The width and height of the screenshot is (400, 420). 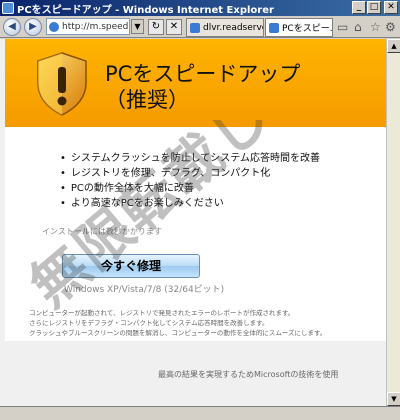 What do you see at coordinates (8, 8) in the screenshot?
I see `ie-icon` at bounding box center [8, 8].